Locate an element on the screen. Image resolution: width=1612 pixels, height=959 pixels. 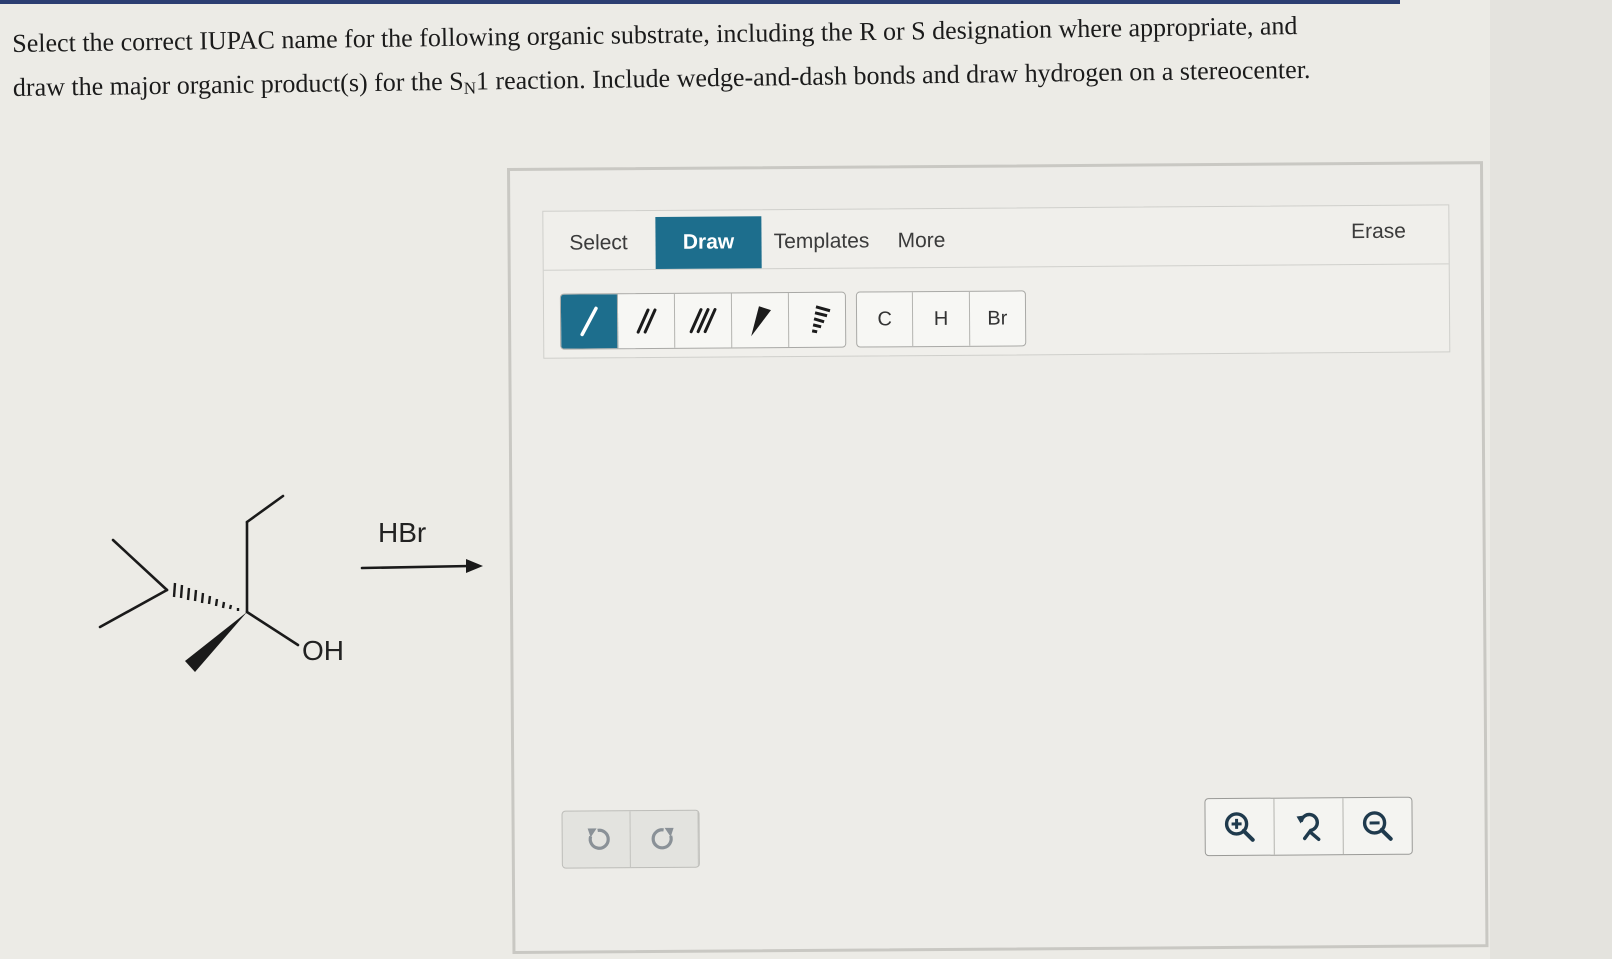
triple-bond-button is located at coordinates (703, 320).